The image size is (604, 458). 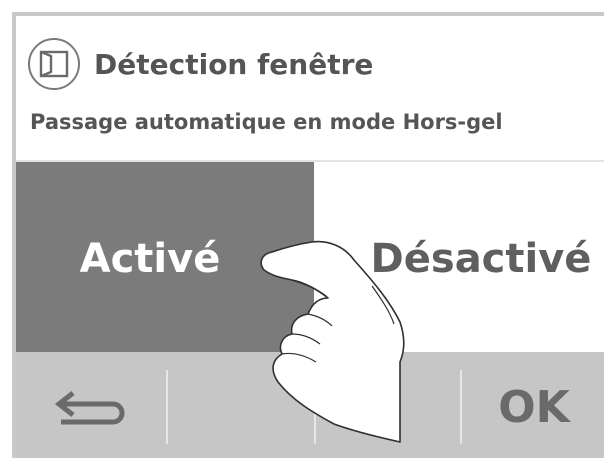 I want to click on title-row: Détection fenêtre, so click(x=200, y=64).